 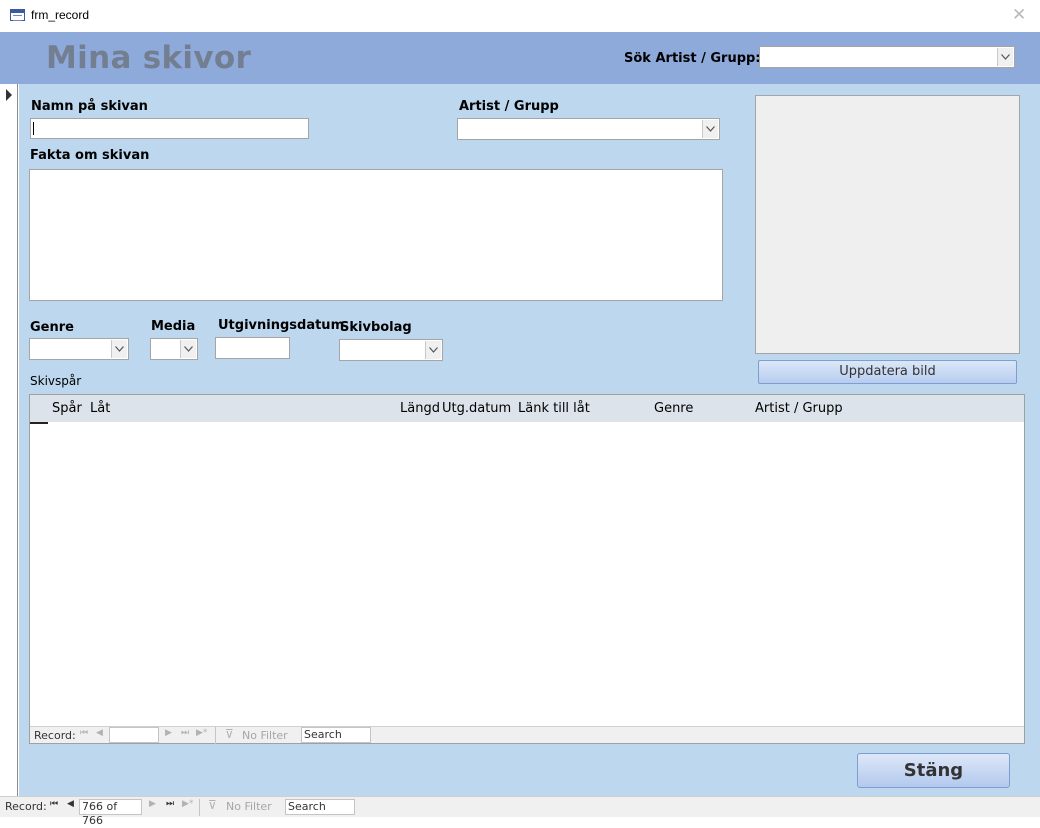 What do you see at coordinates (887, 372) in the screenshot?
I see `update-picture-button: Uppdatera bild` at bounding box center [887, 372].